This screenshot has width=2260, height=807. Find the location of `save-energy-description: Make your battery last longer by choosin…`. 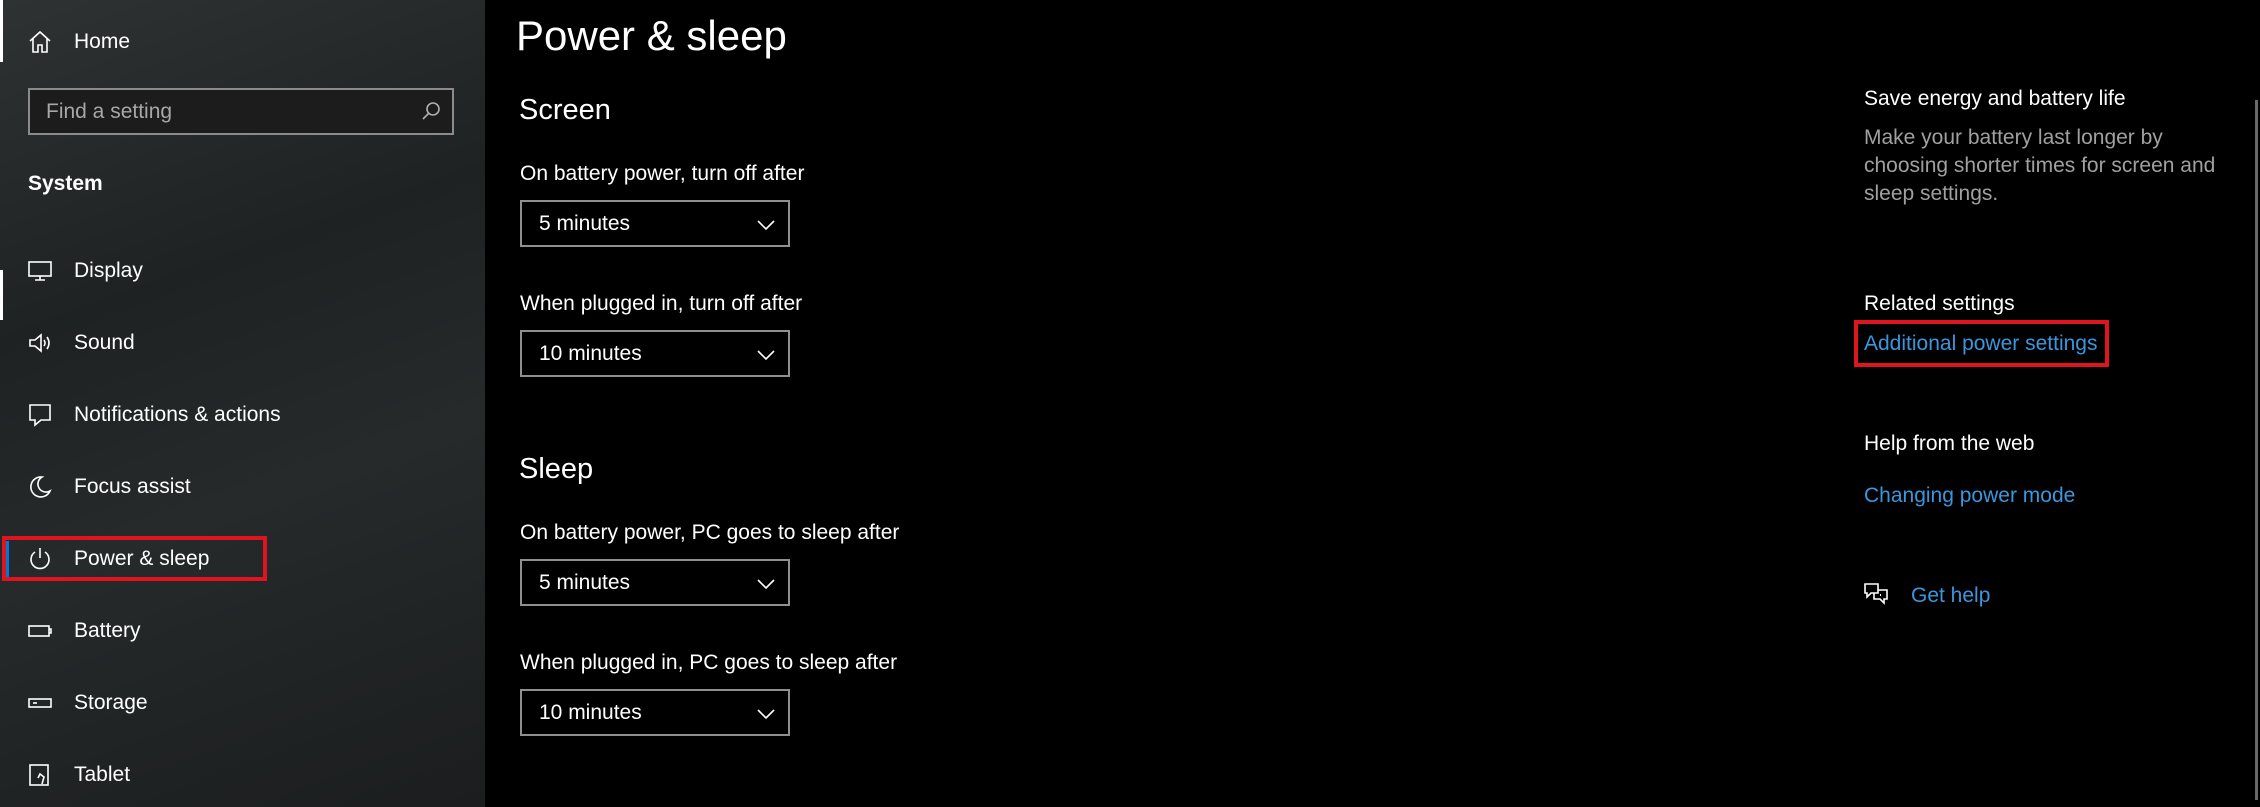

save-energy-description: Make your battery last longer by choosin… is located at coordinates (2040, 165).